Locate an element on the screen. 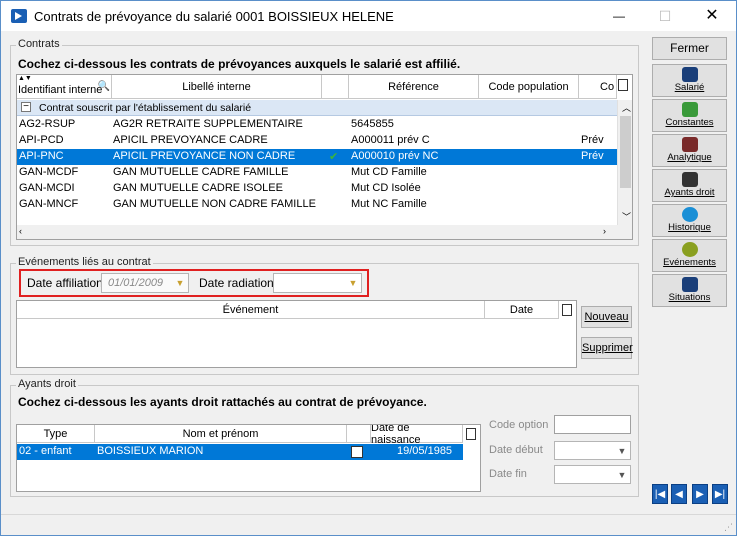 This screenshot has width=737, height=536. col-libelle: Libellé interne is located at coordinates (217, 87).